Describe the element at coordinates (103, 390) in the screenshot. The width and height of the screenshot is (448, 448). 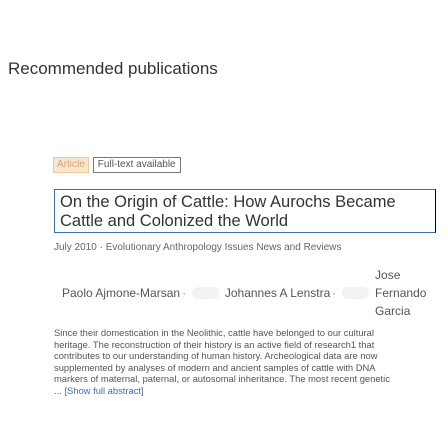
I see `show-full-abstract-link: [Show full abstract]` at that location.